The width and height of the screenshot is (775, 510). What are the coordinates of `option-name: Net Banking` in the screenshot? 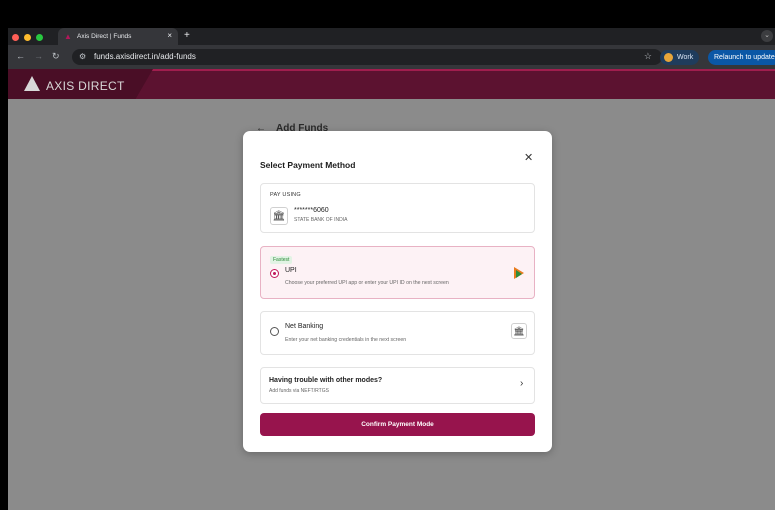 It's located at (304, 326).